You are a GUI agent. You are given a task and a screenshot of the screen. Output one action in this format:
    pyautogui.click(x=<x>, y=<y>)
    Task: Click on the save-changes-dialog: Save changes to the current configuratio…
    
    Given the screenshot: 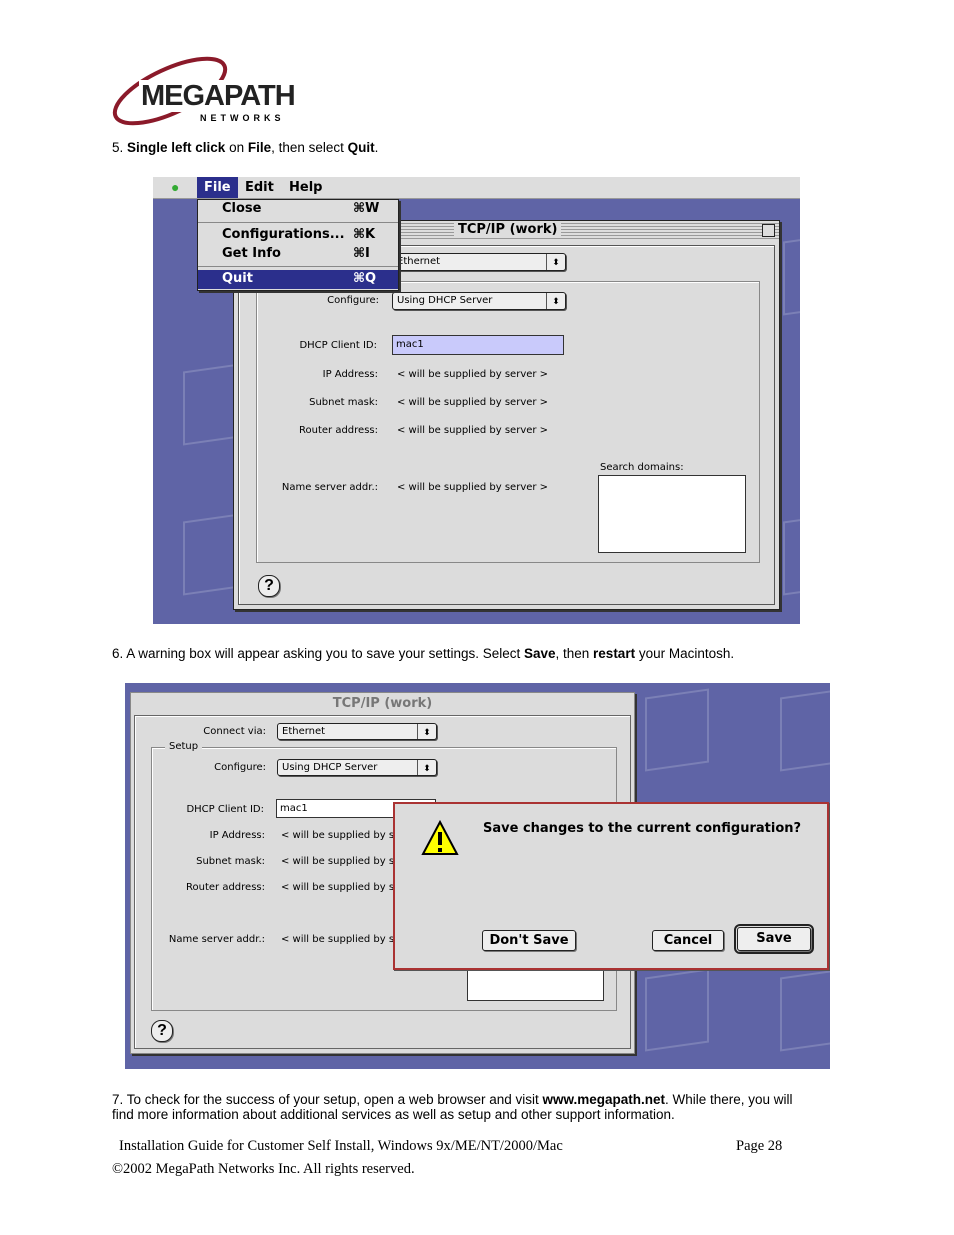 What is the action you would take?
    pyautogui.click(x=611, y=886)
    